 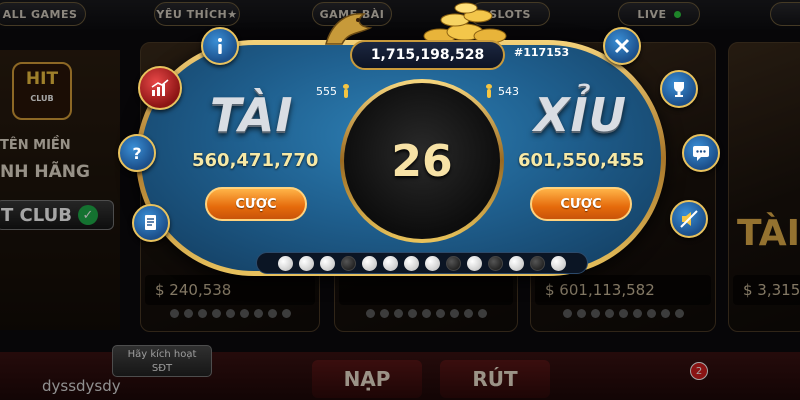 I want to click on help-icon: ?, so click(x=136, y=153).